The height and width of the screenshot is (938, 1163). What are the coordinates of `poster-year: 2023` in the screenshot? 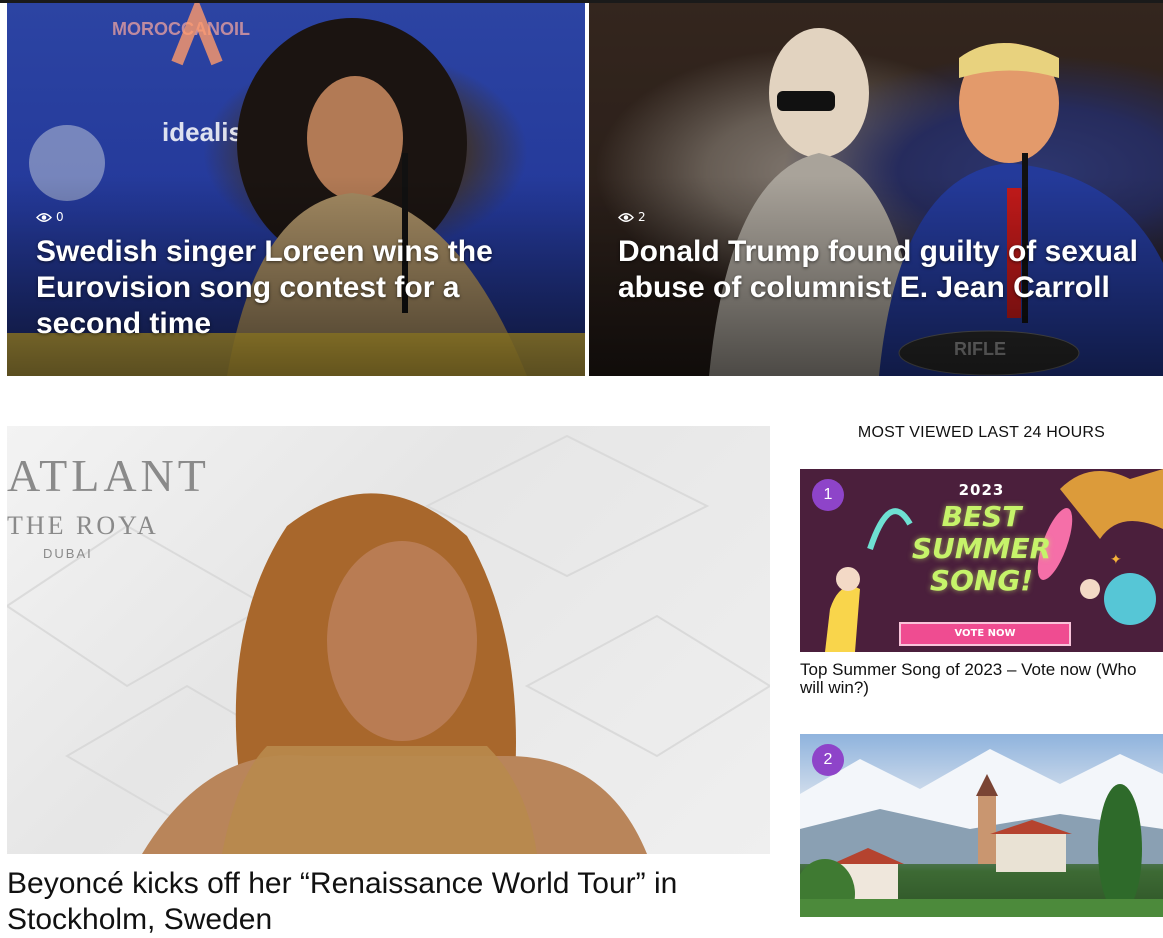 It's located at (981, 490).